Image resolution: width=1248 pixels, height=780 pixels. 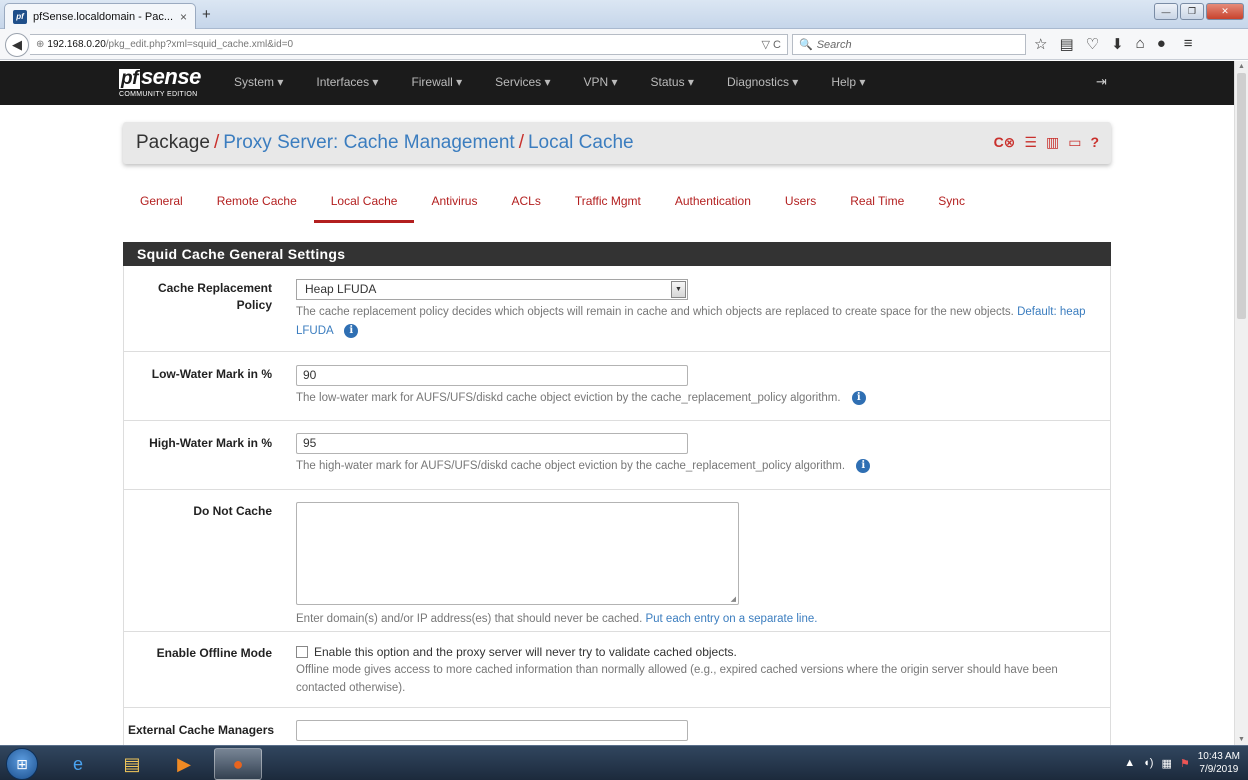 What do you see at coordinates (214, 653) in the screenshot?
I see `offline-mode-label: Enable Offline Mode` at bounding box center [214, 653].